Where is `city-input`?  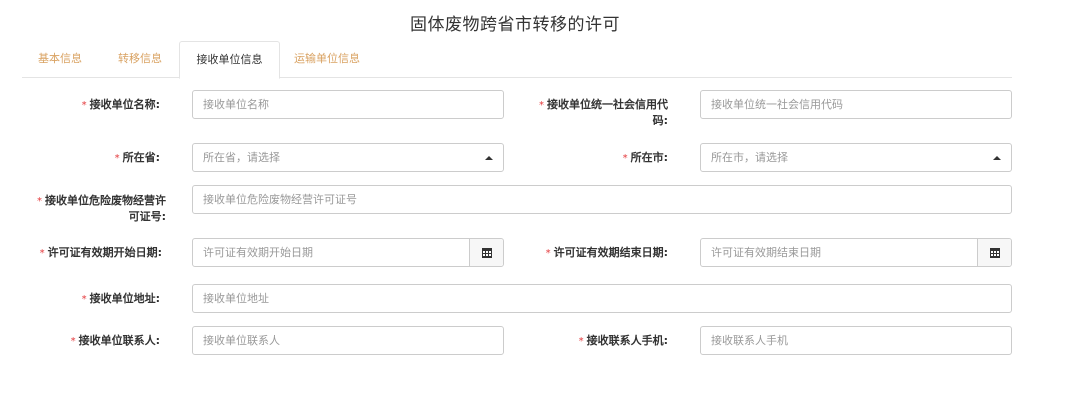 city-input is located at coordinates (856, 157).